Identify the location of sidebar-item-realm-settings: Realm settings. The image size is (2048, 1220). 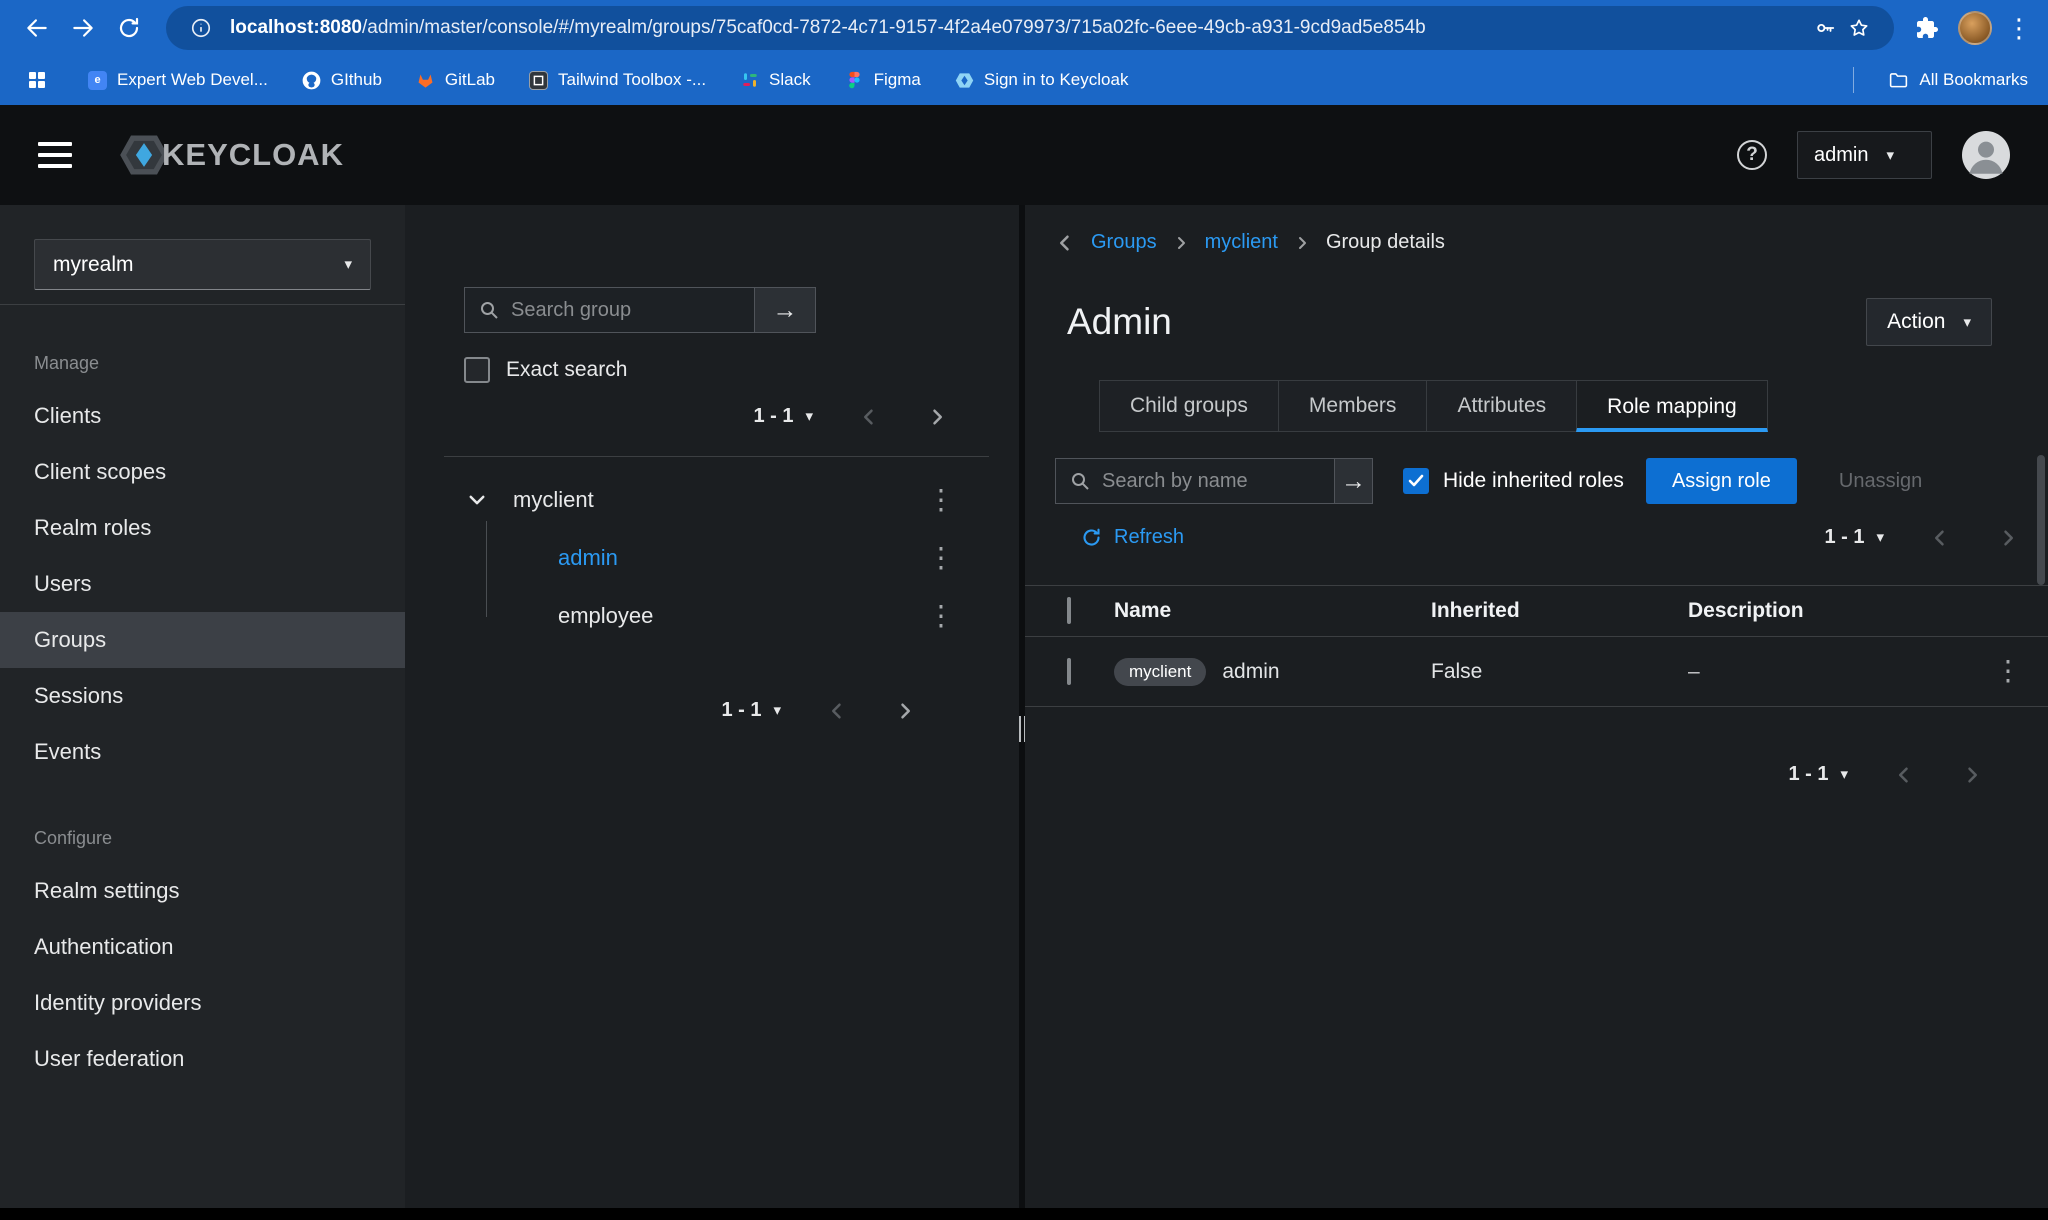
(202, 891).